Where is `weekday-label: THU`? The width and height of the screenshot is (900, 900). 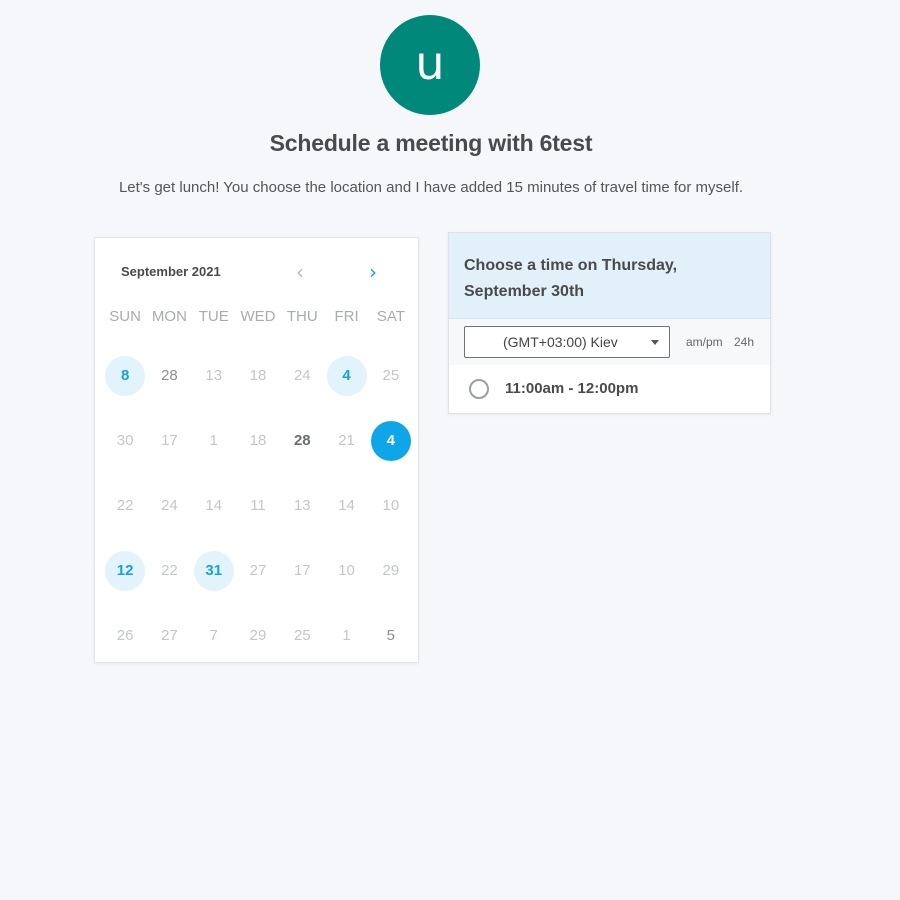 weekday-label: THU is located at coordinates (302, 316).